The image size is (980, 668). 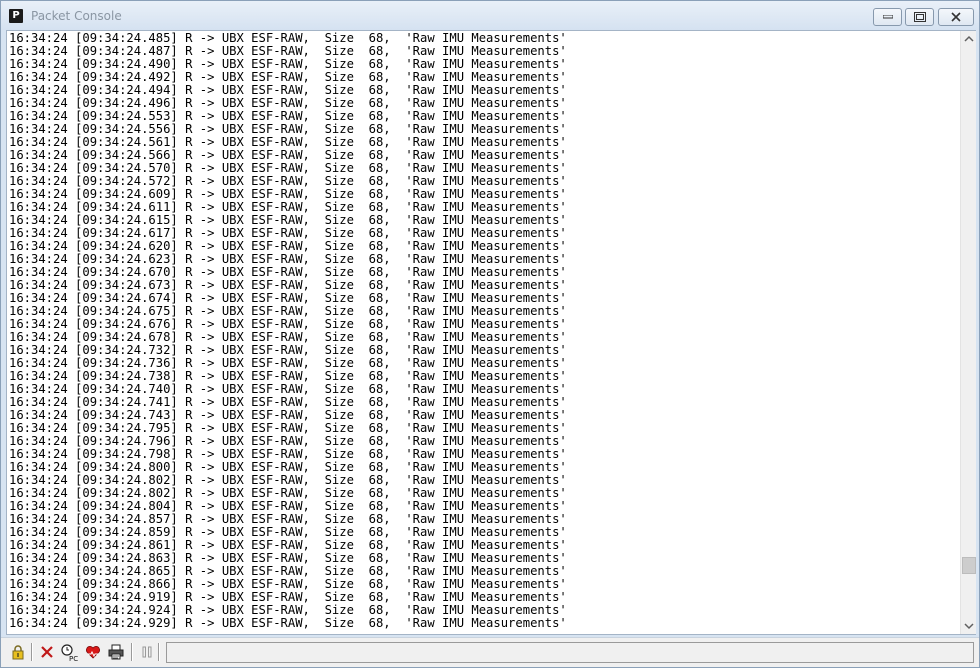 I want to click on log-timestamp: [09:34:24.919], so click(x=126, y=597).